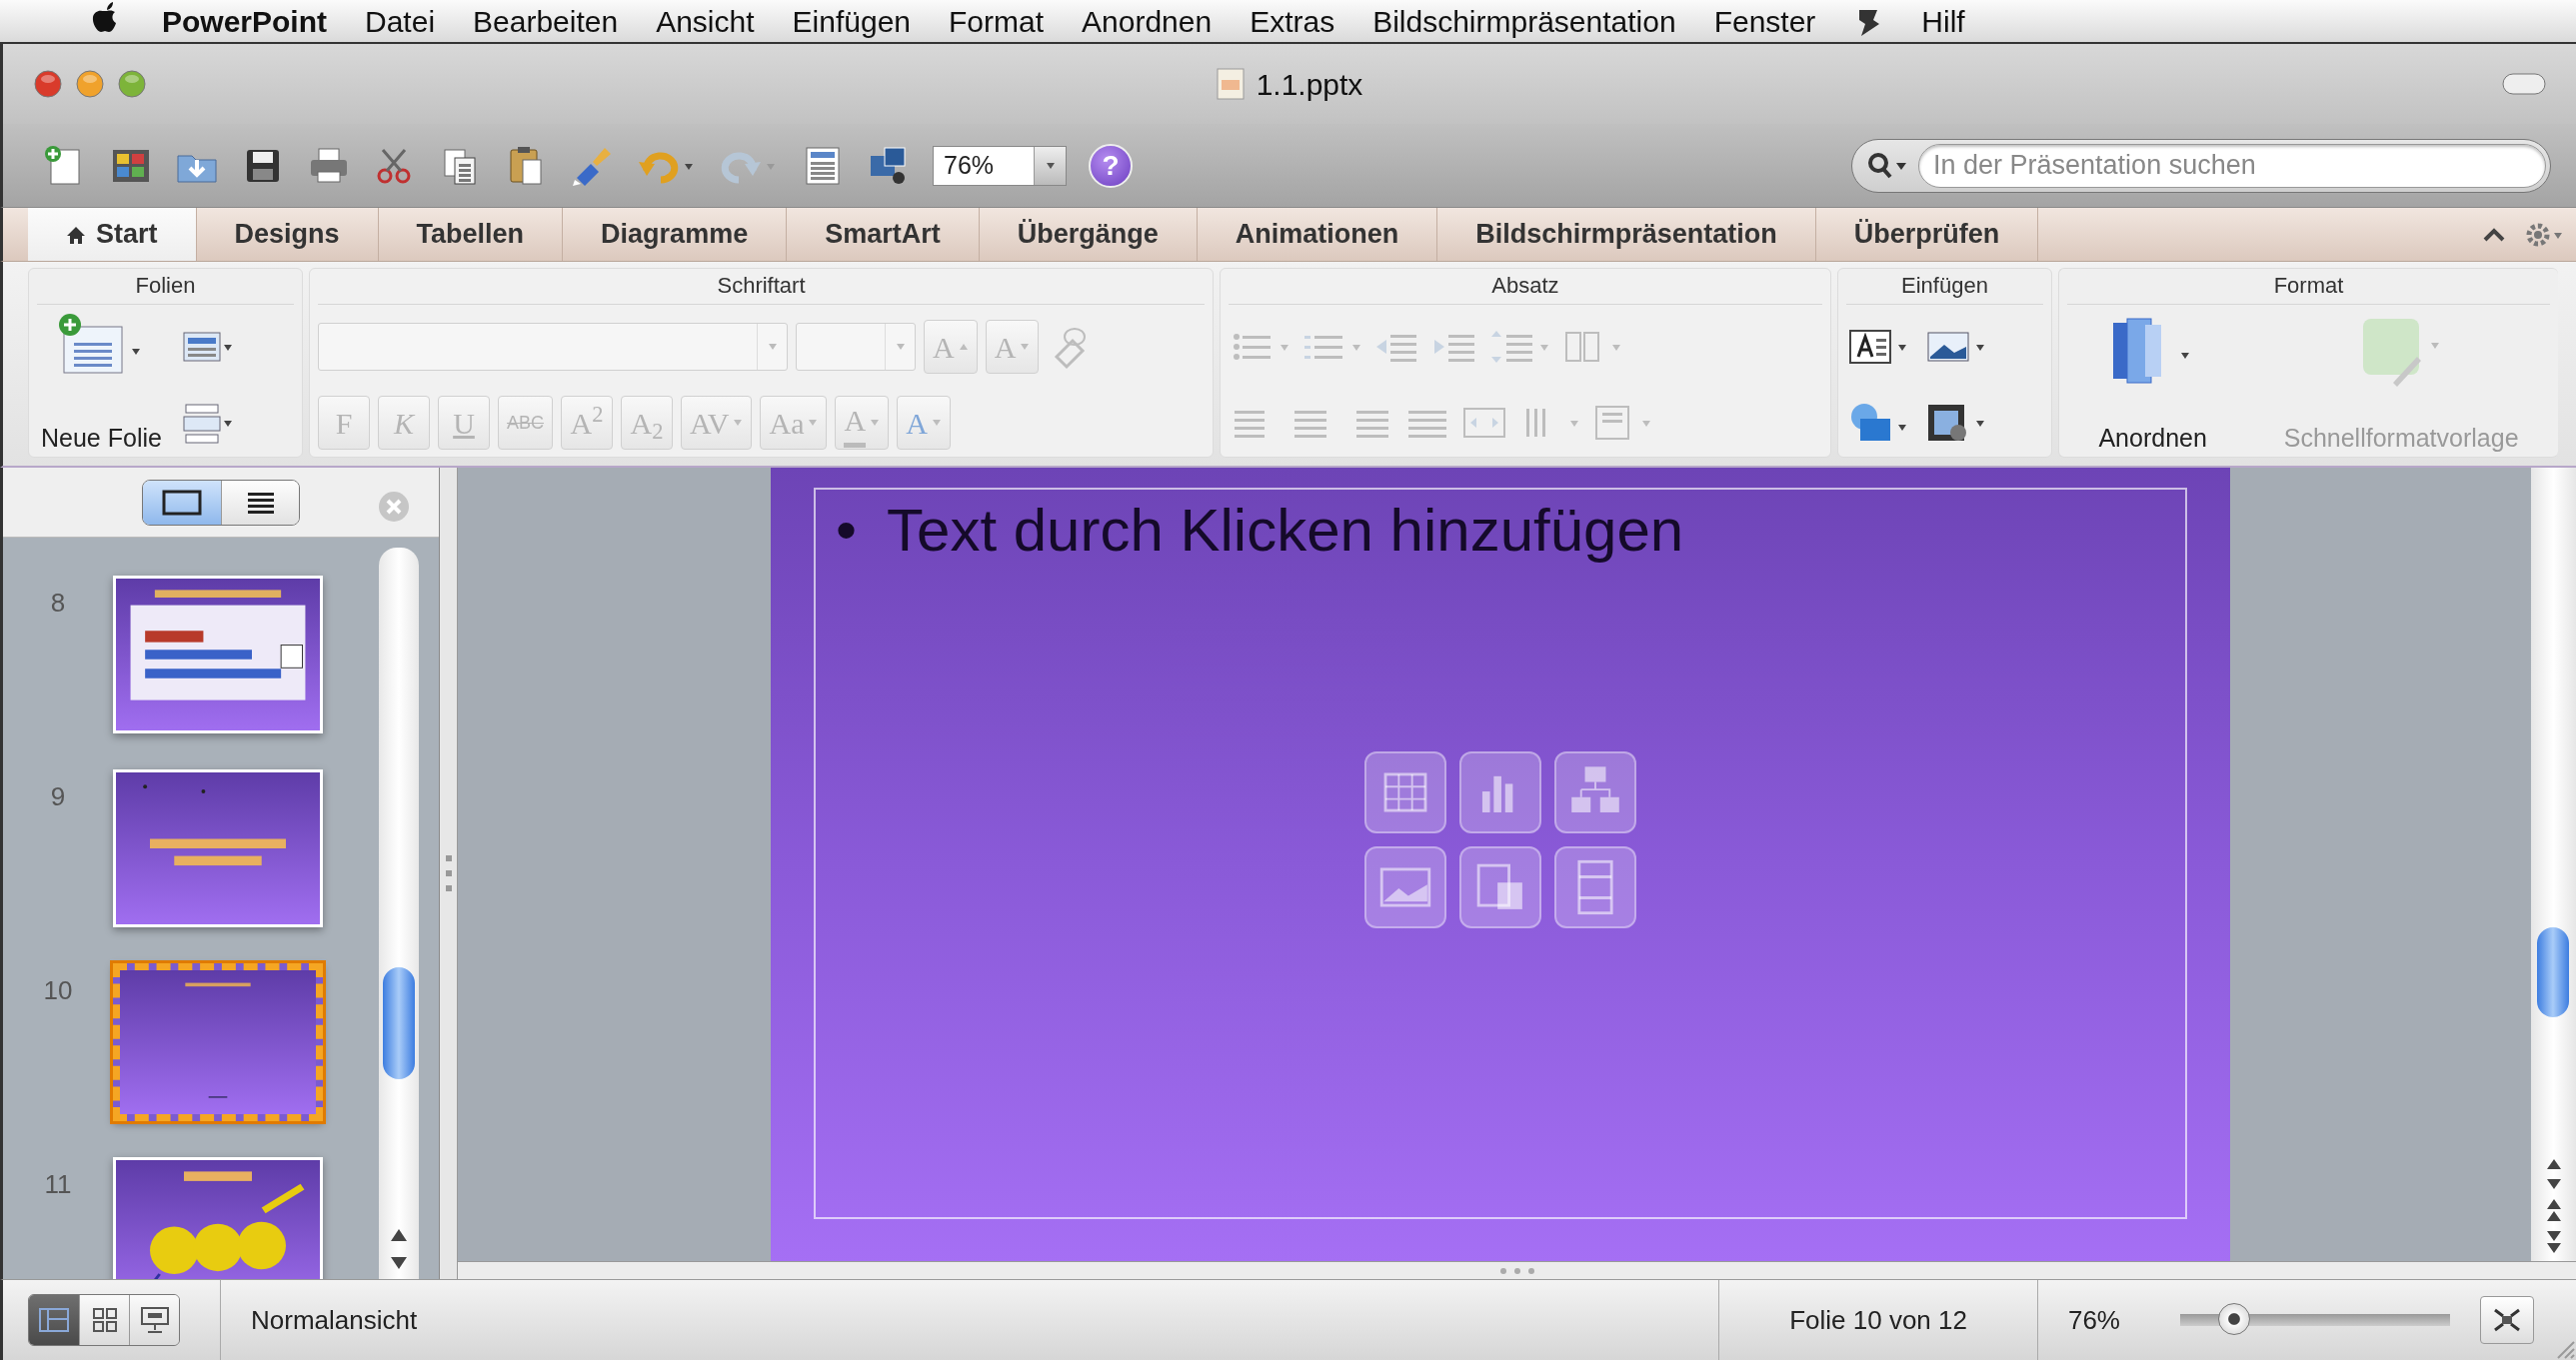 This screenshot has height=1360, width=2576. What do you see at coordinates (58, 796) in the screenshot?
I see `slide-number: 9` at bounding box center [58, 796].